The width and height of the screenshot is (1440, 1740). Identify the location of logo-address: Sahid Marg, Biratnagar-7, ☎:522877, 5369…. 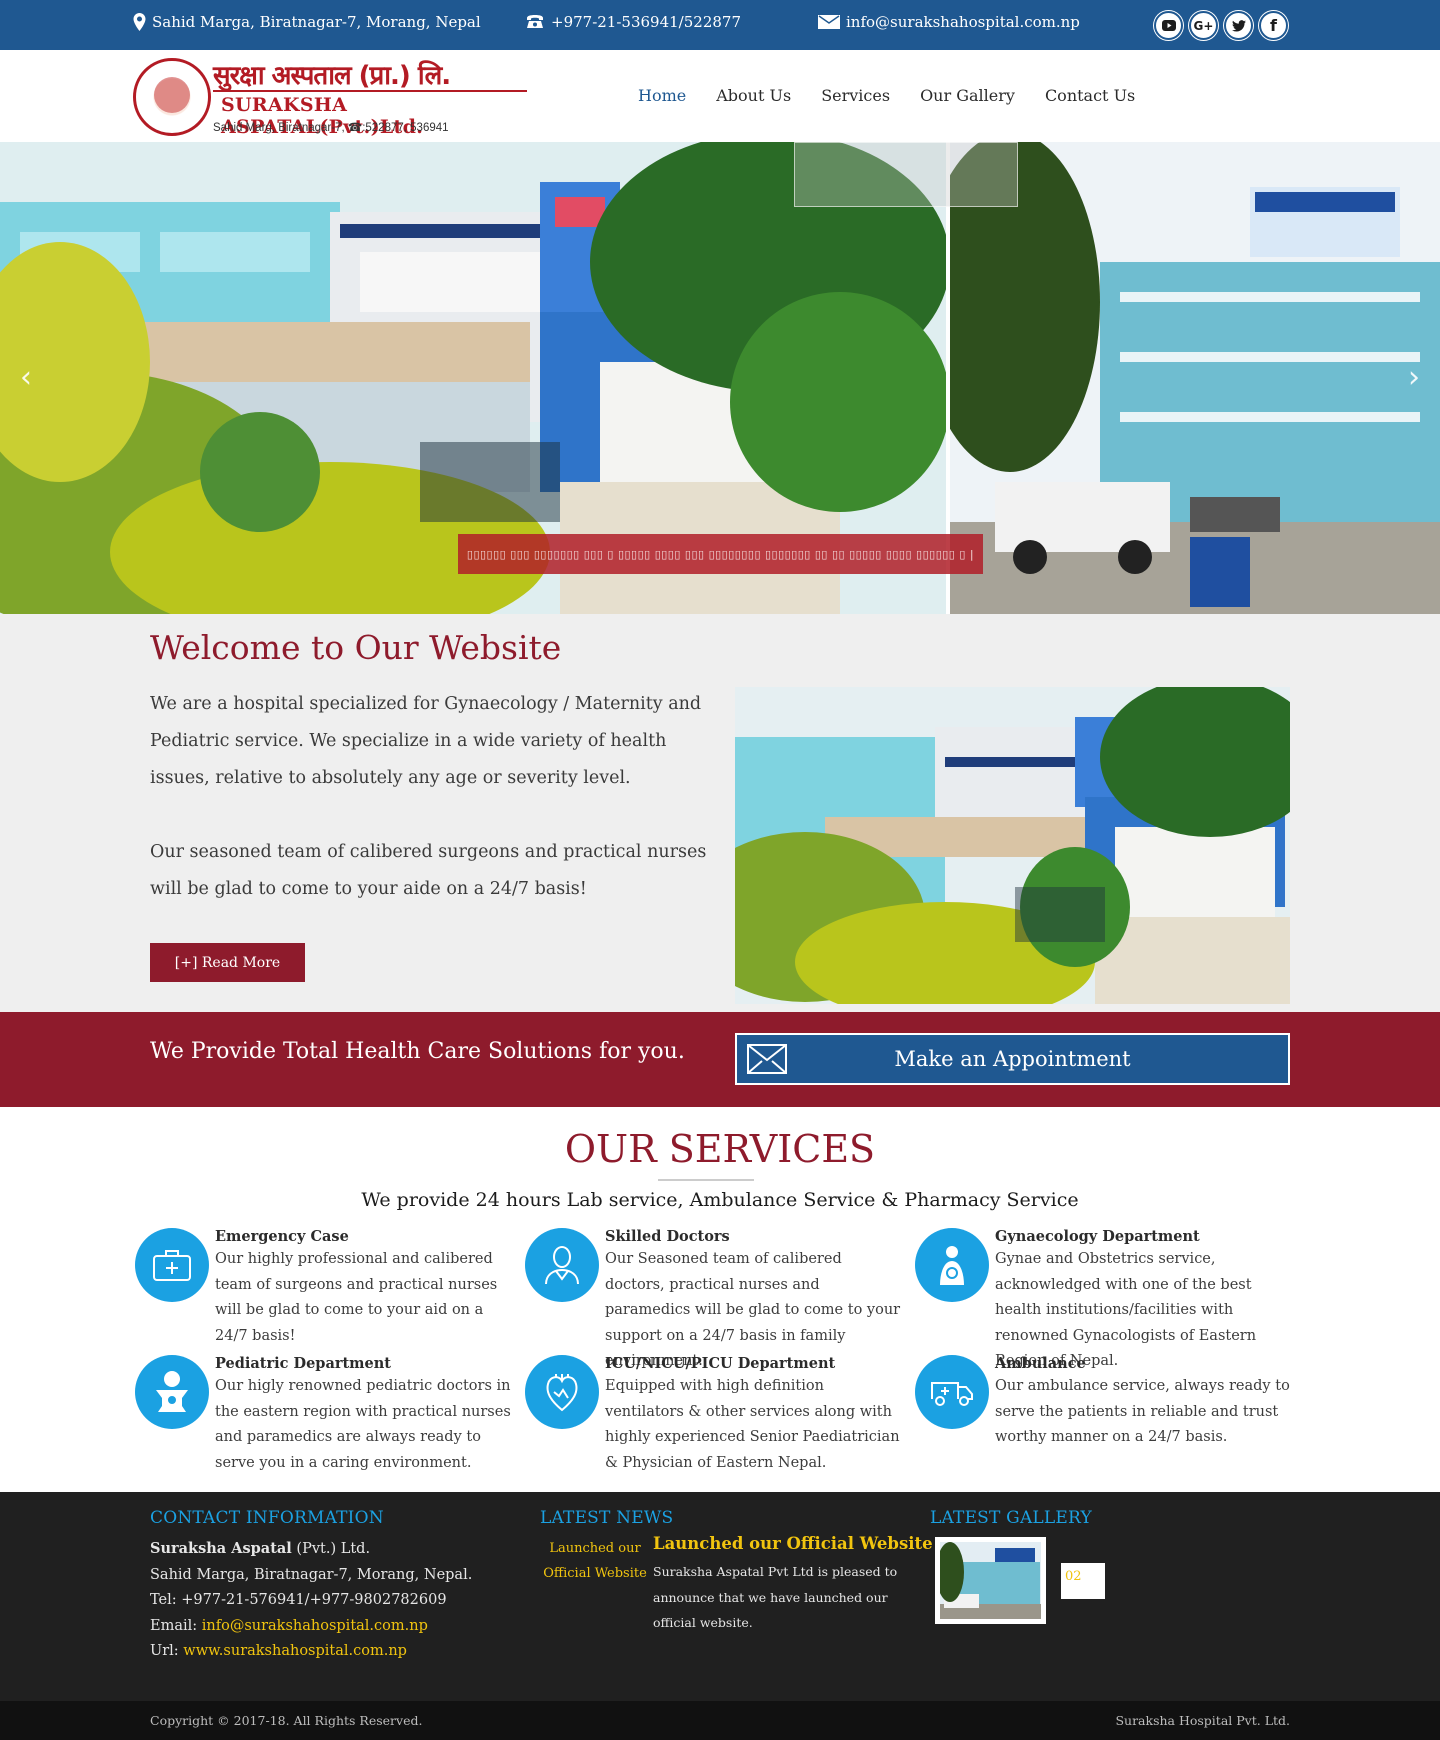
(331, 128).